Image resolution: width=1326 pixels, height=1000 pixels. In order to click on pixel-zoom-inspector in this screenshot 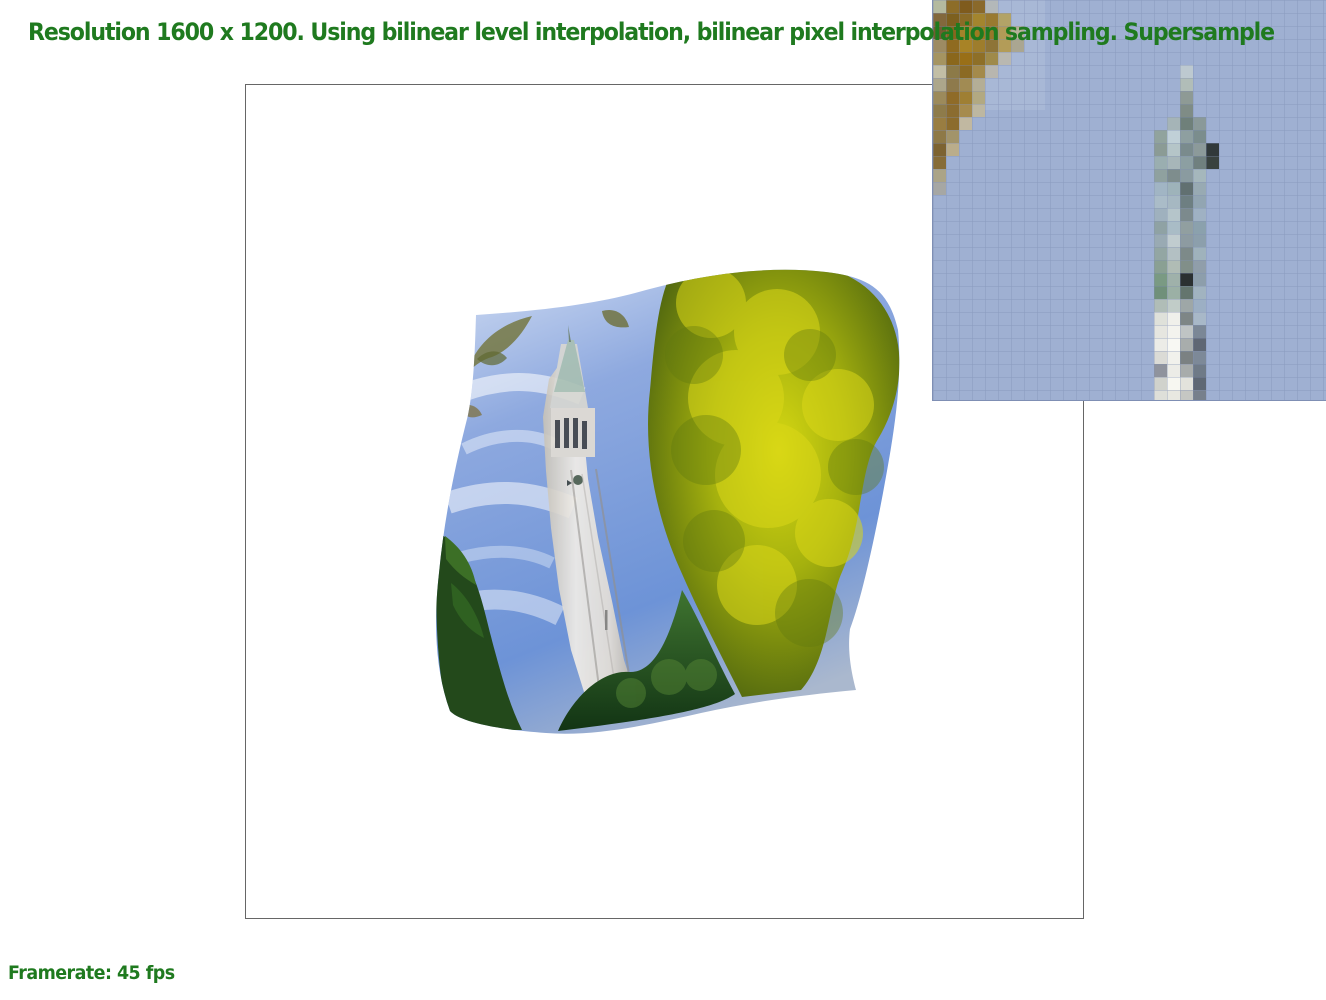, I will do `click(1129, 200)`.